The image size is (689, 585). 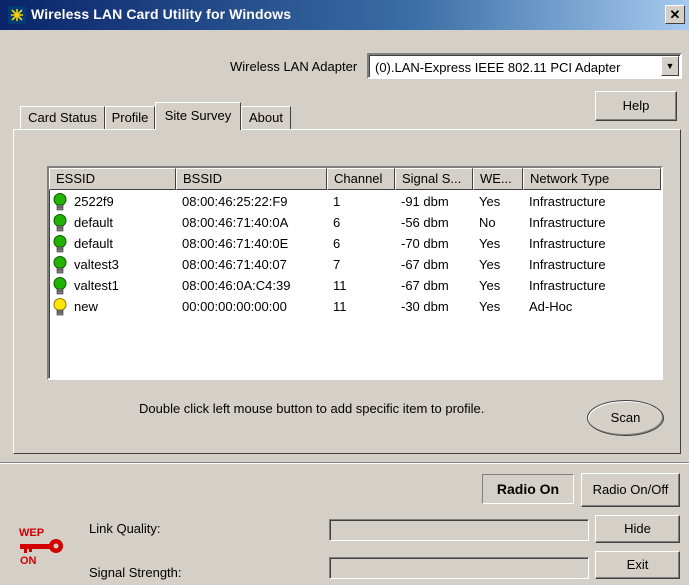 What do you see at coordinates (235, 243) in the screenshot?
I see `cell-bssid: 08:00:46:71:40:0E` at bounding box center [235, 243].